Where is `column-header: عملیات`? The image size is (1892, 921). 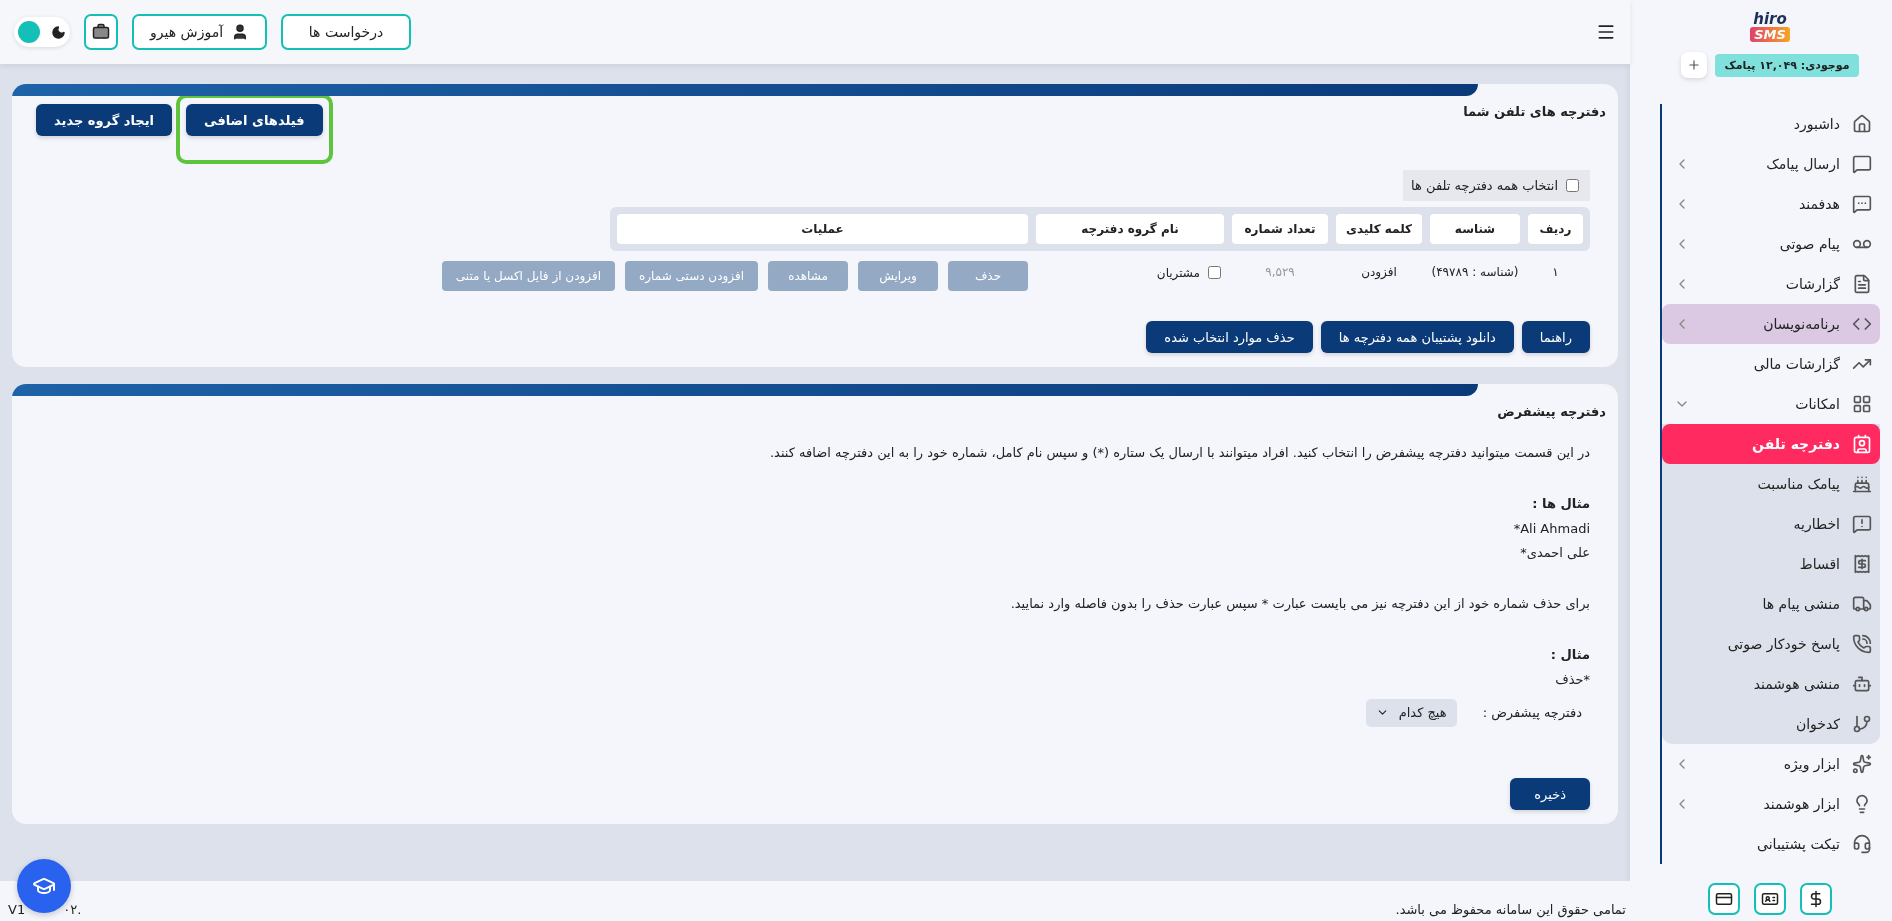
column-header: عملیات is located at coordinates (822, 229).